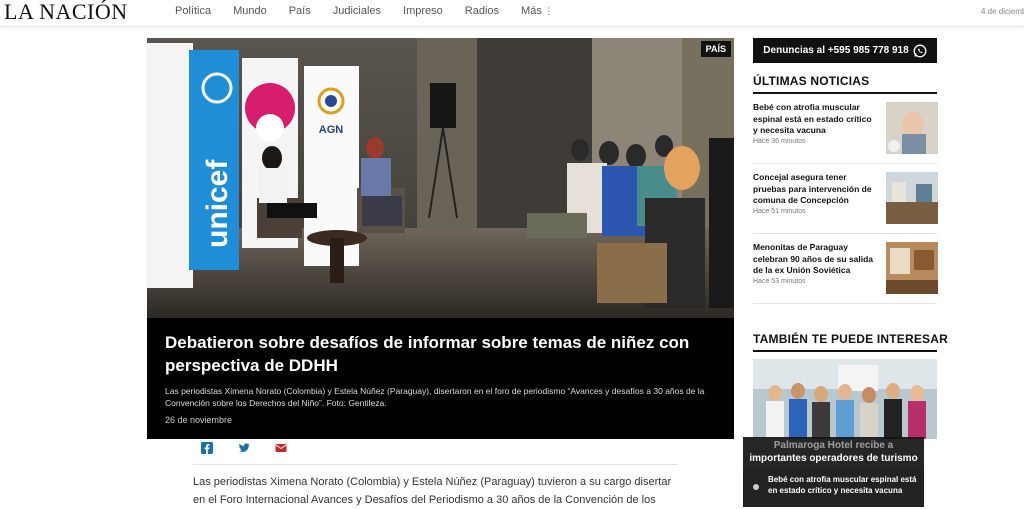 This screenshot has width=1024, height=509. What do you see at coordinates (357, 11) in the screenshot?
I see `nav-item-judiciales: Judiciales` at bounding box center [357, 11].